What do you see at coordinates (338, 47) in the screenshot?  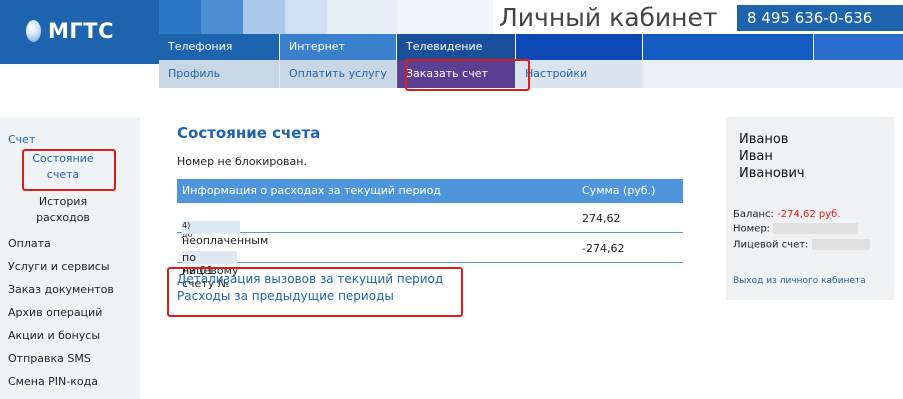 I see `tab-internet: Интернет` at bounding box center [338, 47].